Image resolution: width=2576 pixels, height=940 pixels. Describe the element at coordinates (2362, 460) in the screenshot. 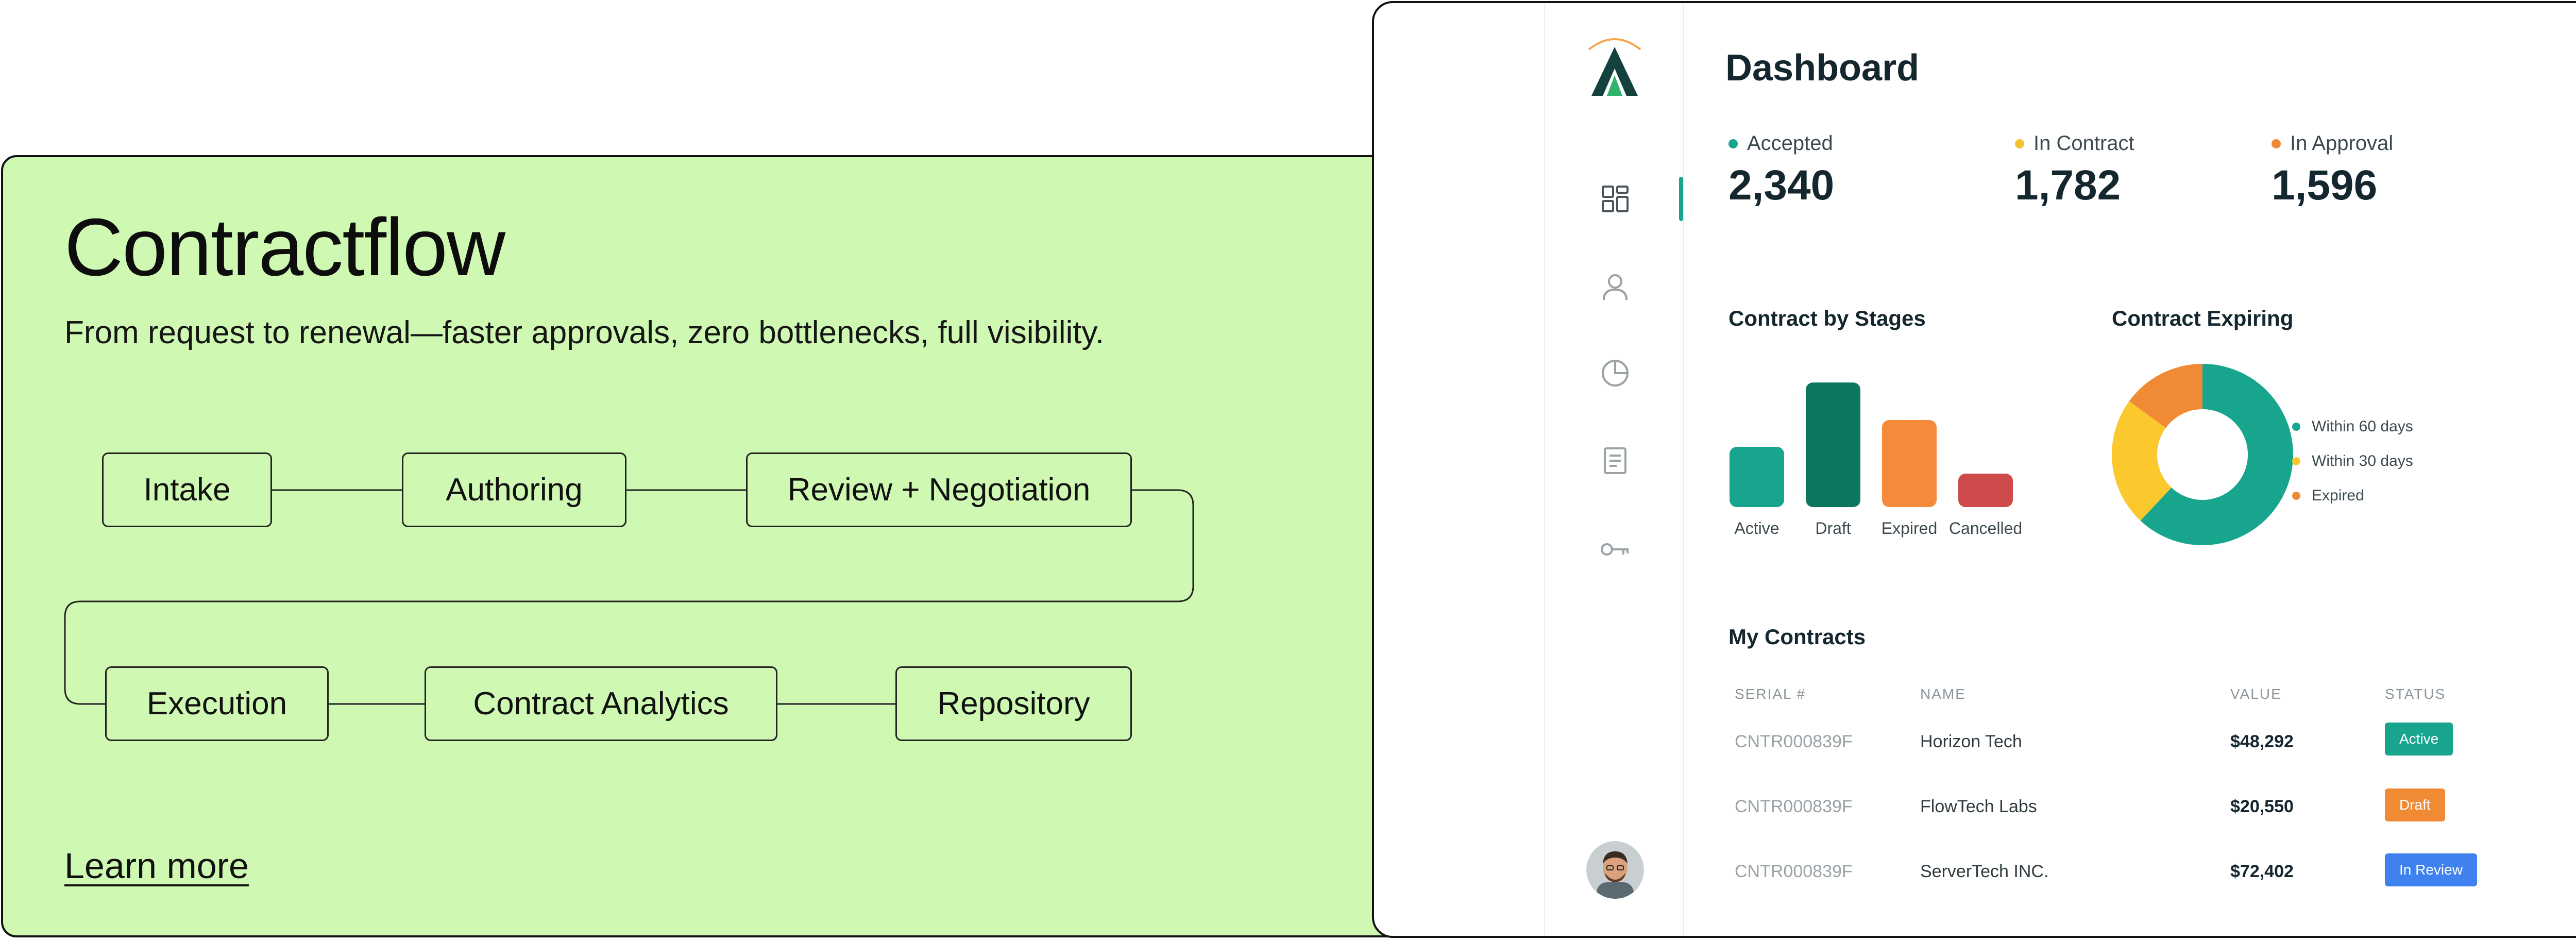

I see `legend-label: Within 30 days` at that location.